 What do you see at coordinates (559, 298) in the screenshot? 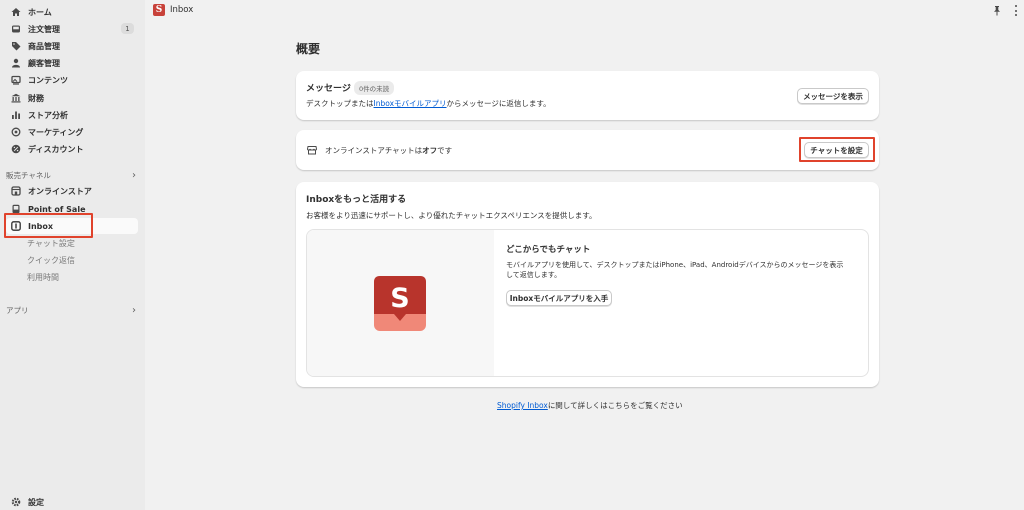
I see `get-mobile-app-button: Inboxモバイルアプリを入手` at bounding box center [559, 298].